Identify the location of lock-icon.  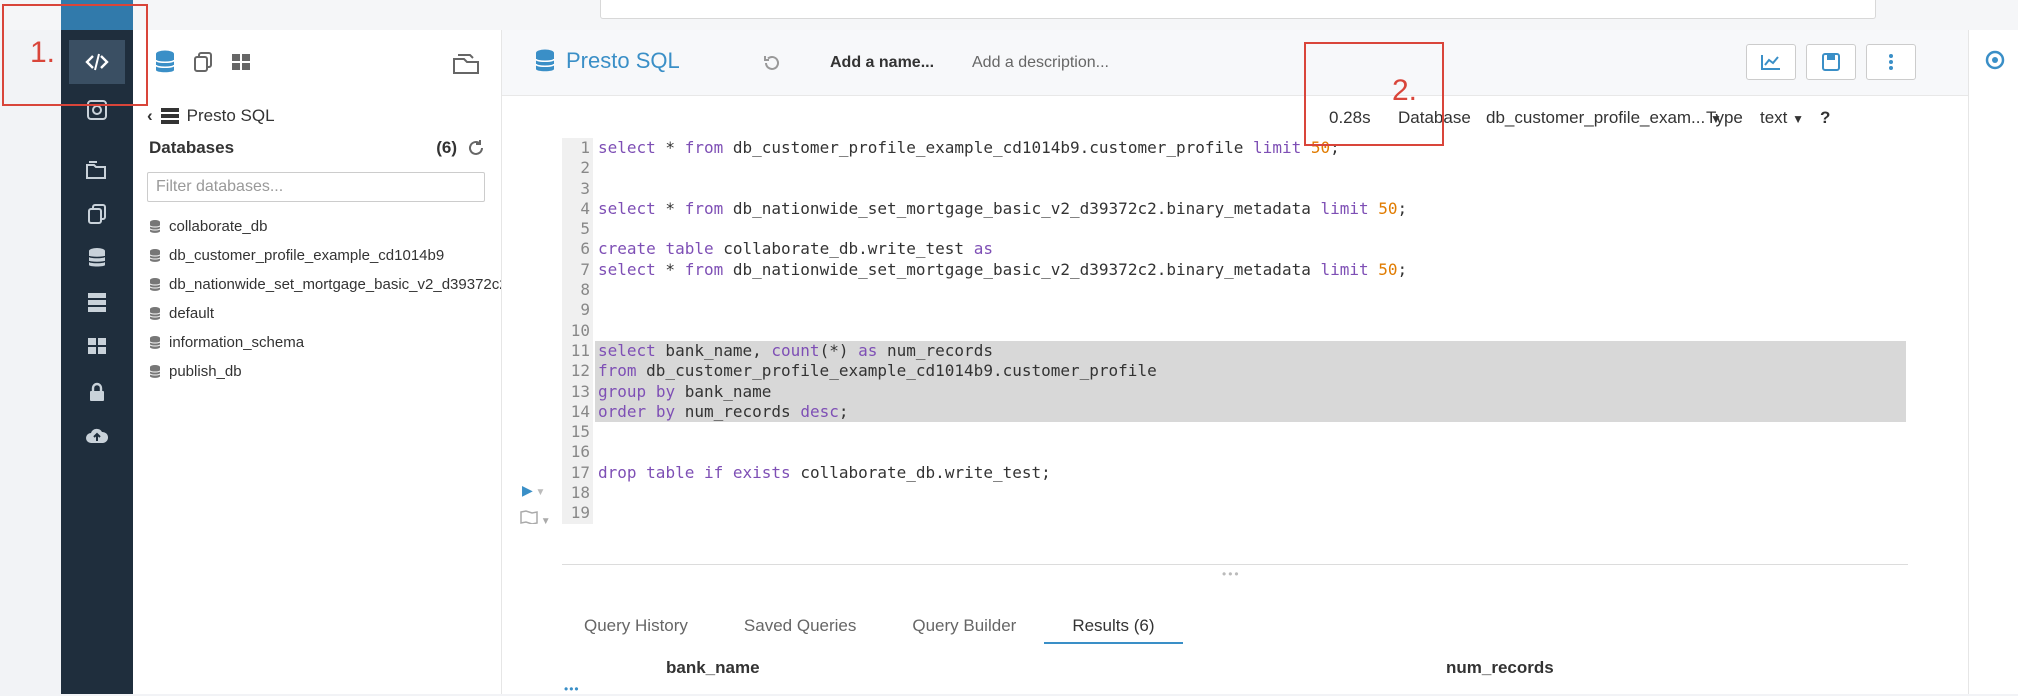
(97, 392).